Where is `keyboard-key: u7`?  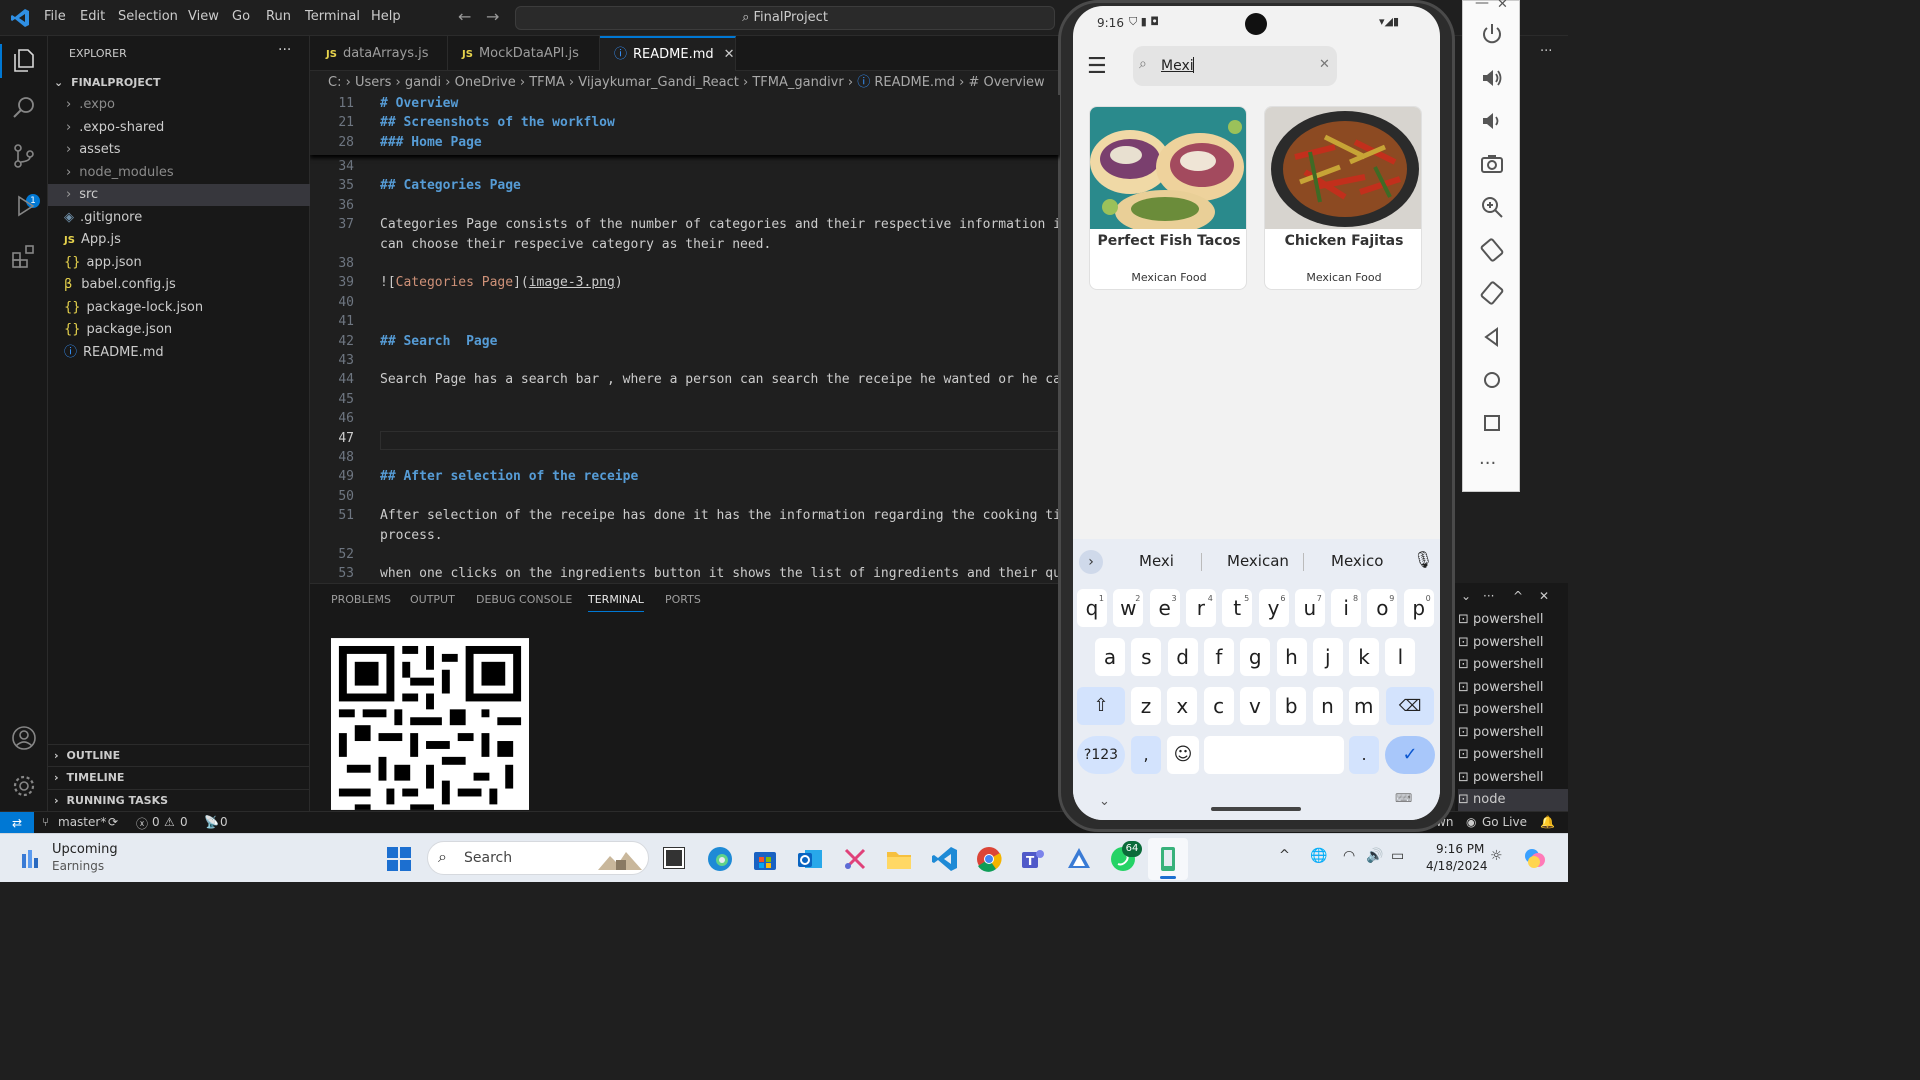 keyboard-key: u7 is located at coordinates (1309, 608).